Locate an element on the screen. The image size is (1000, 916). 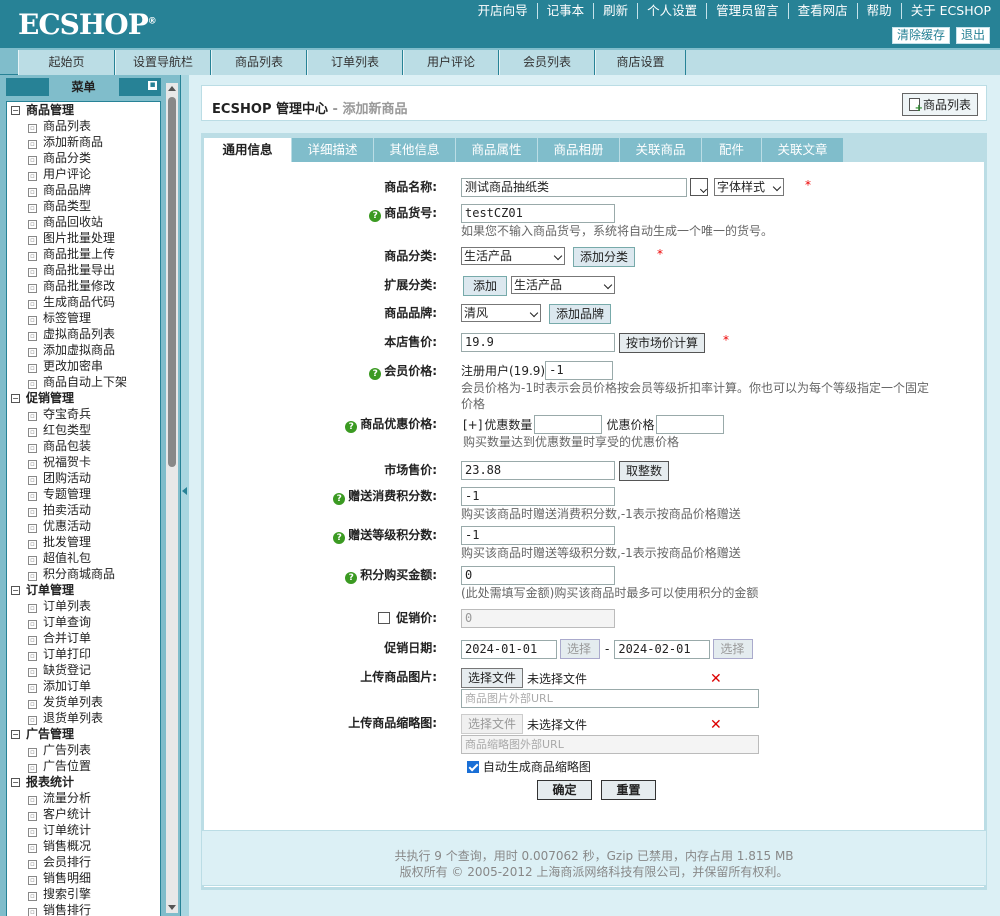
promote-checkbox is located at coordinates (384, 618).